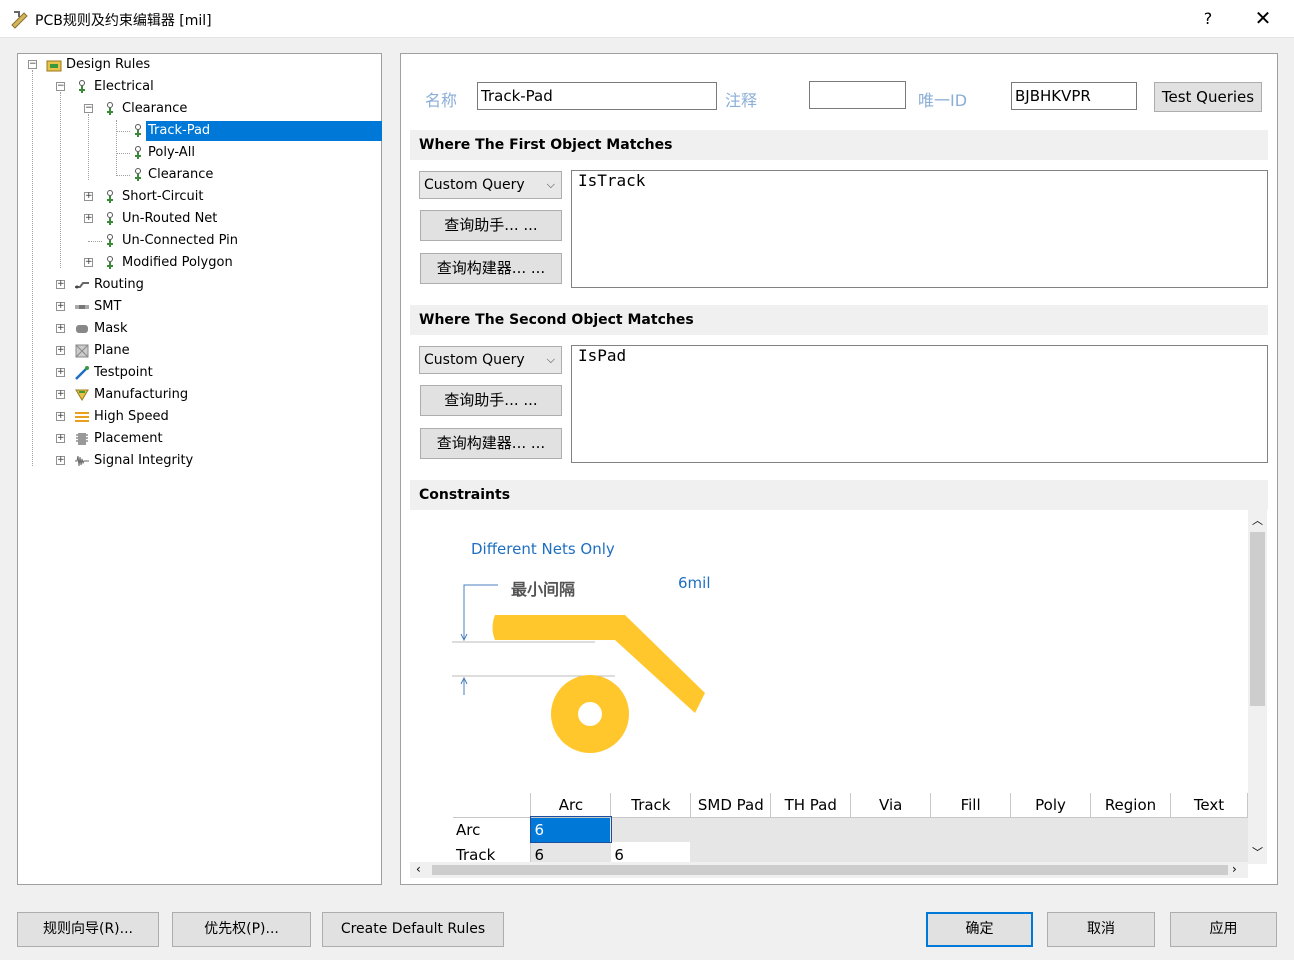 This screenshot has width=1294, height=960. Describe the element at coordinates (597, 96) in the screenshot. I see `name-field: Track-Pad` at that location.